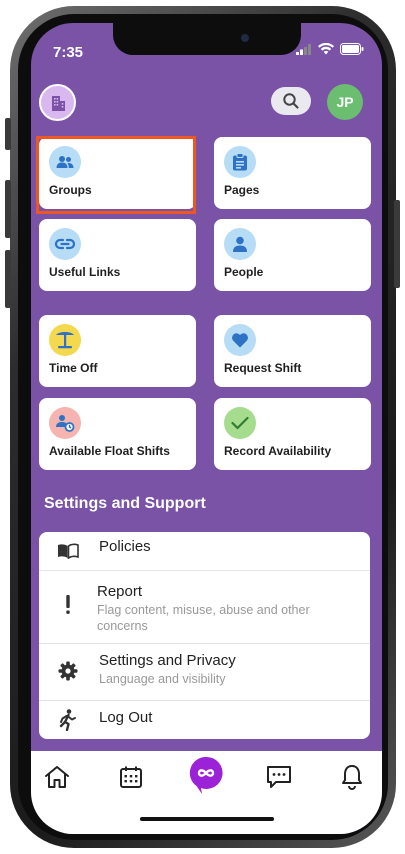 The height and width of the screenshot is (854, 405). What do you see at coordinates (278, 451) in the screenshot?
I see `tile-label: Record Availability` at bounding box center [278, 451].